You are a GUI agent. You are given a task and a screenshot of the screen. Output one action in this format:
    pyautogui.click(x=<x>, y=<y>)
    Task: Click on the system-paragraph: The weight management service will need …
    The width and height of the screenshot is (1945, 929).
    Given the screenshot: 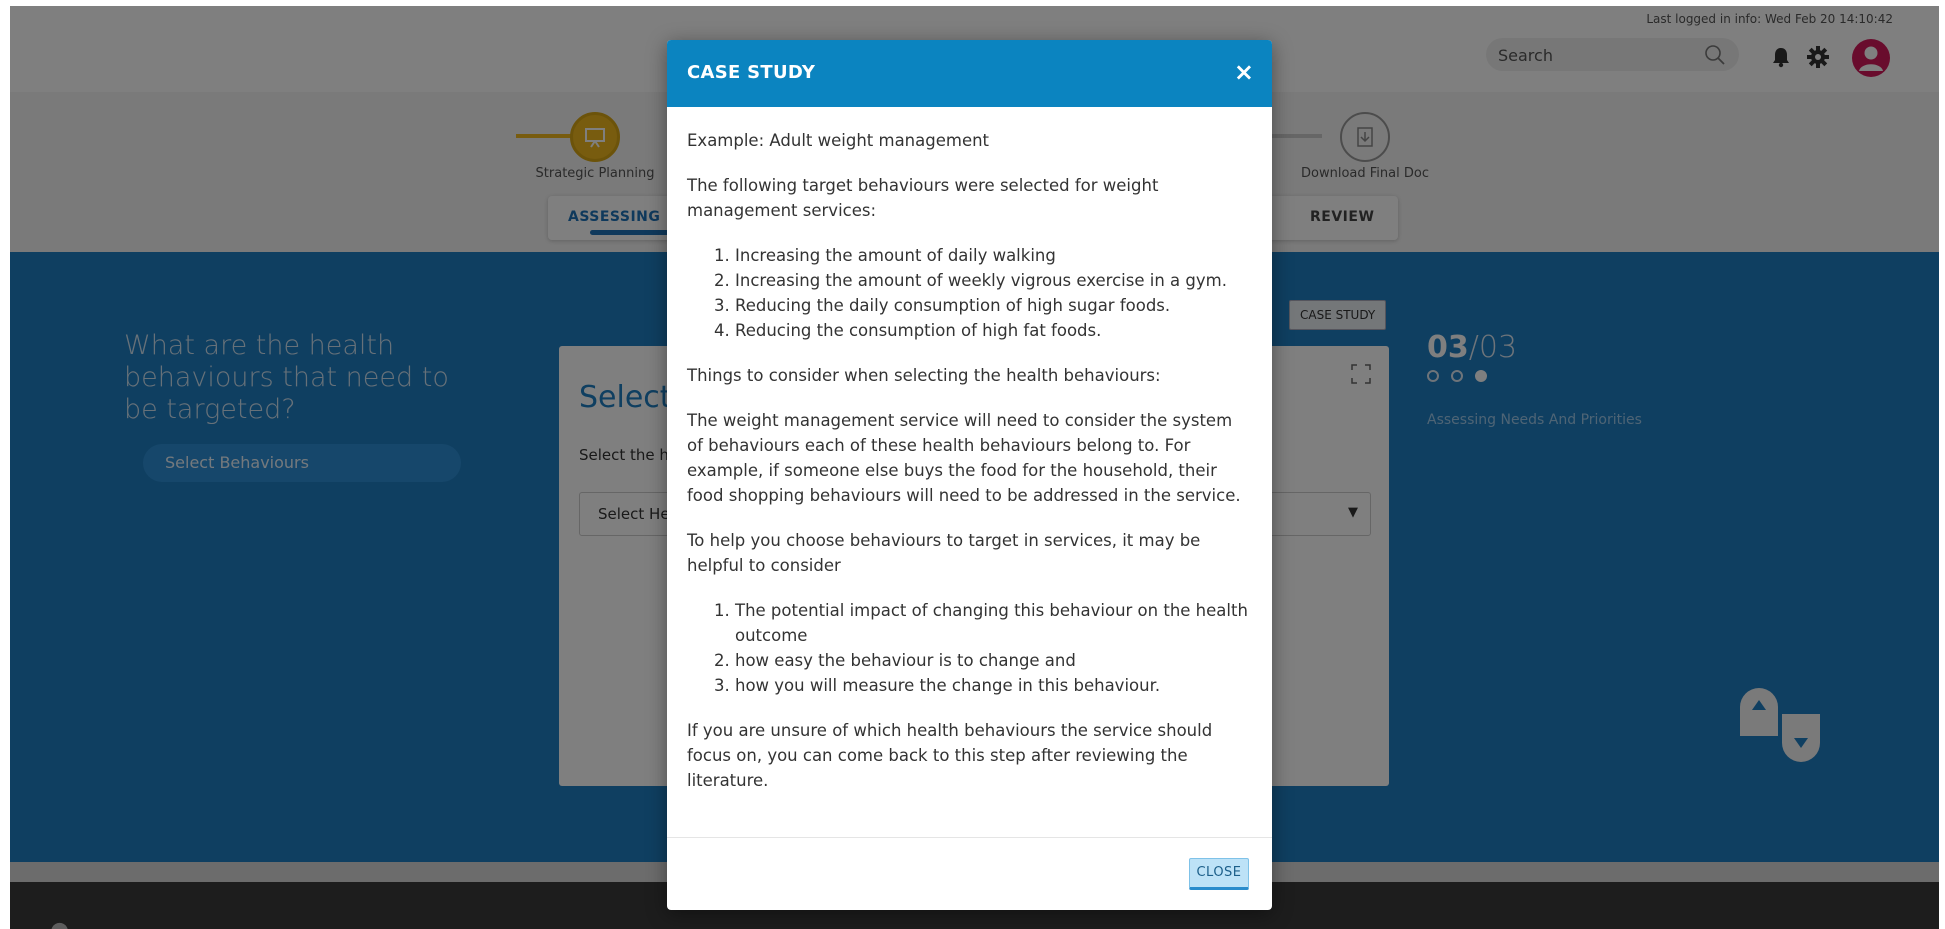 What is the action you would take?
    pyautogui.click(x=964, y=458)
    